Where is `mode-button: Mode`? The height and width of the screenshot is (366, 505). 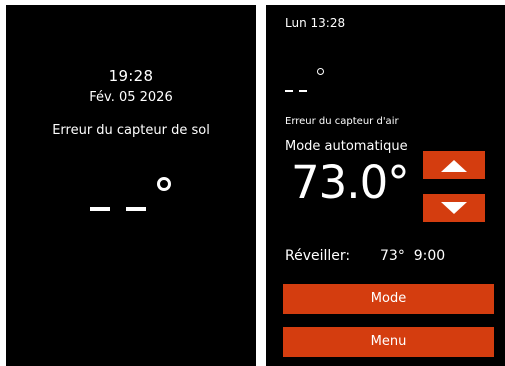
mode-button: Mode is located at coordinates (388, 299).